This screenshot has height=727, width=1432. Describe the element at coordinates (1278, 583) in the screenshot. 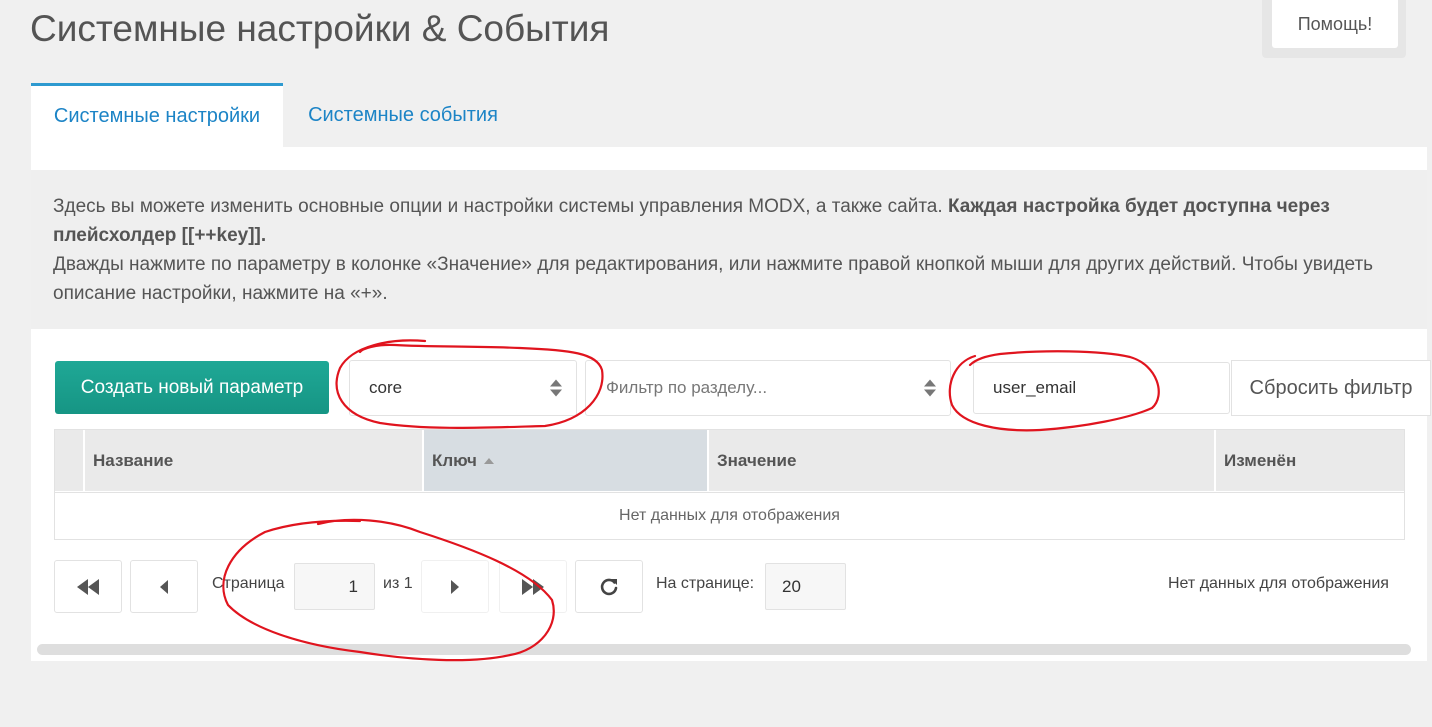

I see `pager-status: Нет данных для отображения` at that location.